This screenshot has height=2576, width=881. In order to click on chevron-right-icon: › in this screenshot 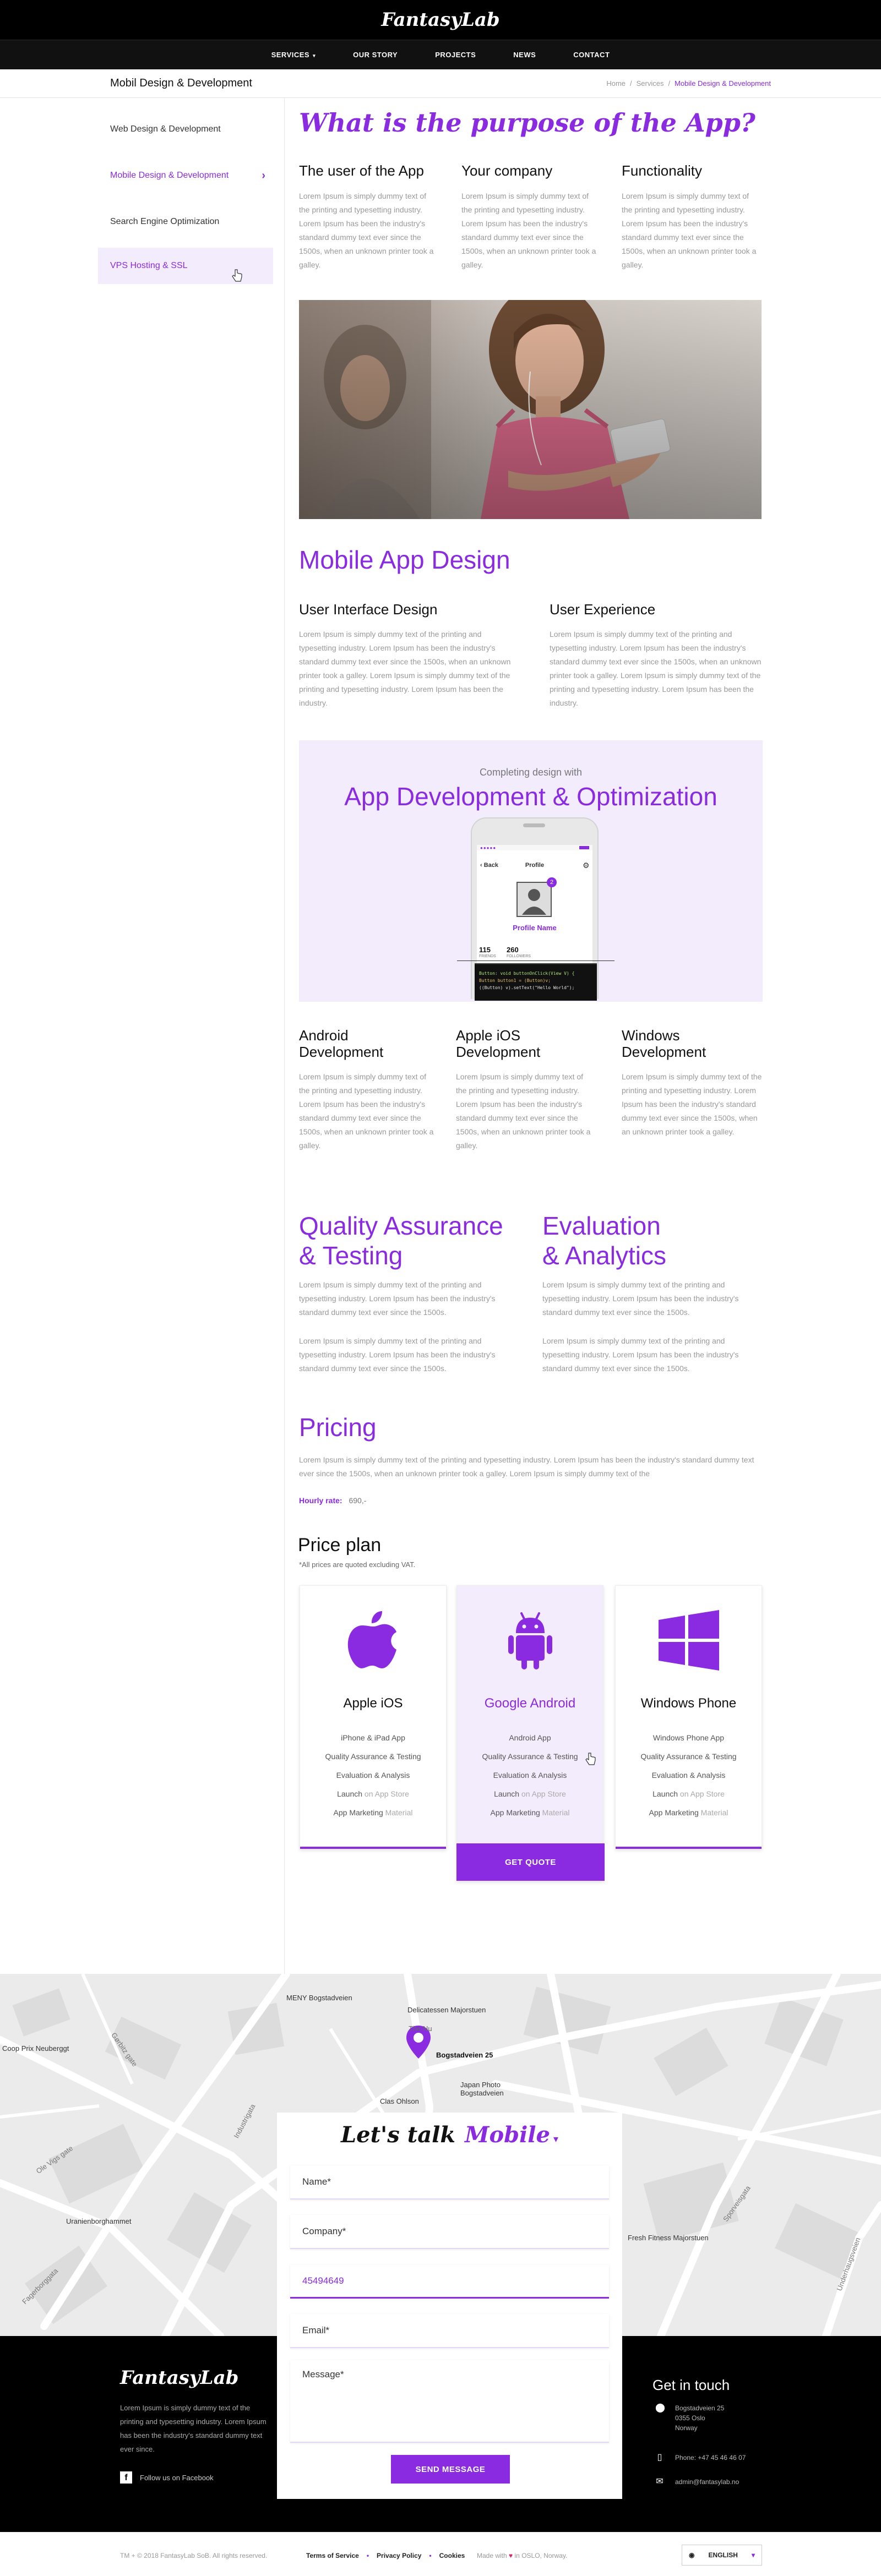, I will do `click(263, 176)`.